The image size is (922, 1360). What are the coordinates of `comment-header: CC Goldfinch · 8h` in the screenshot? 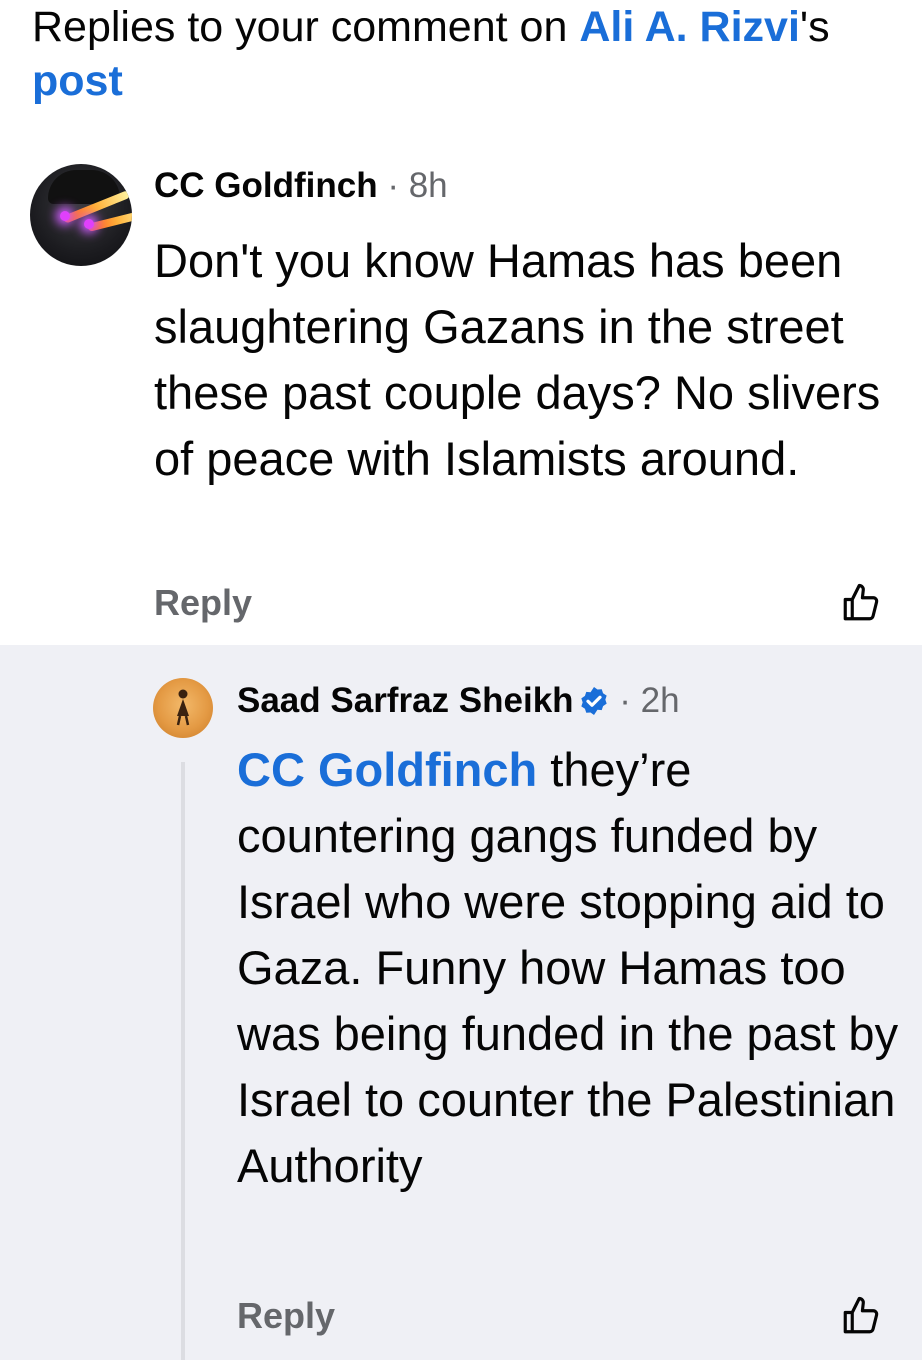 It's located at (301, 186).